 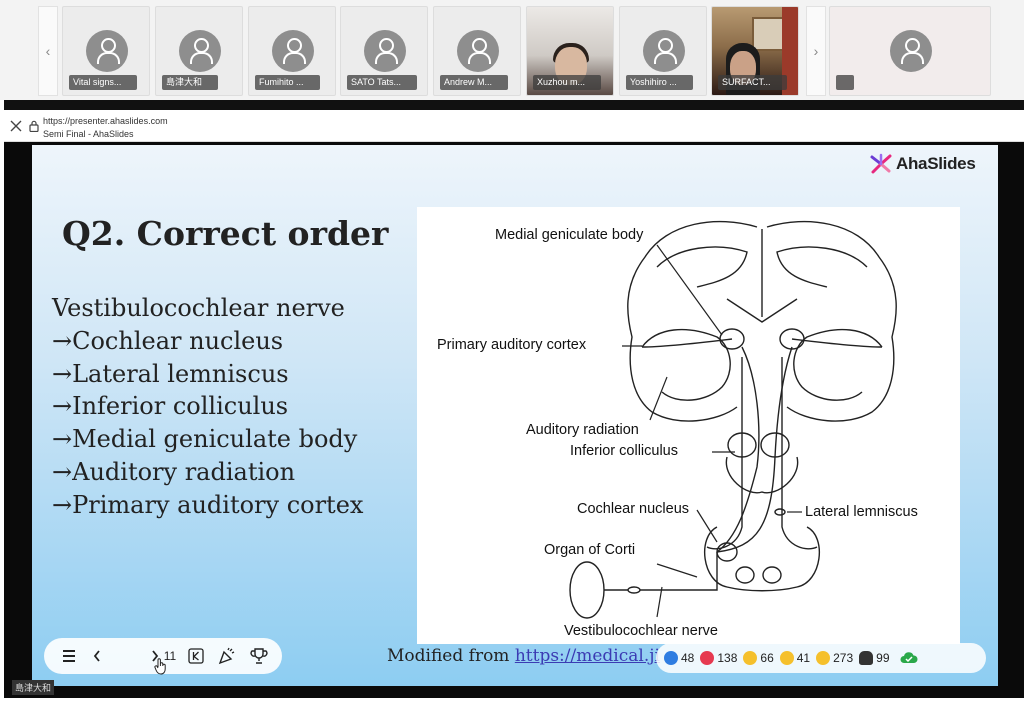 I want to click on page-title: Semi Final - AhaSlides, so click(x=88, y=134).